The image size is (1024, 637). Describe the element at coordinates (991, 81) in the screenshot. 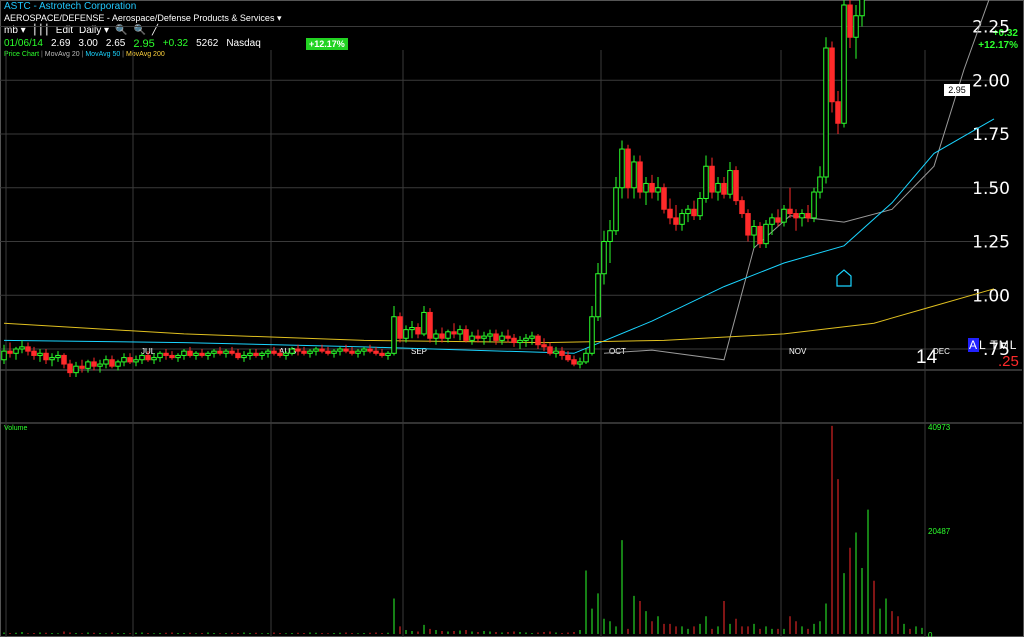

I see `price-axis-tick: 2.00` at that location.